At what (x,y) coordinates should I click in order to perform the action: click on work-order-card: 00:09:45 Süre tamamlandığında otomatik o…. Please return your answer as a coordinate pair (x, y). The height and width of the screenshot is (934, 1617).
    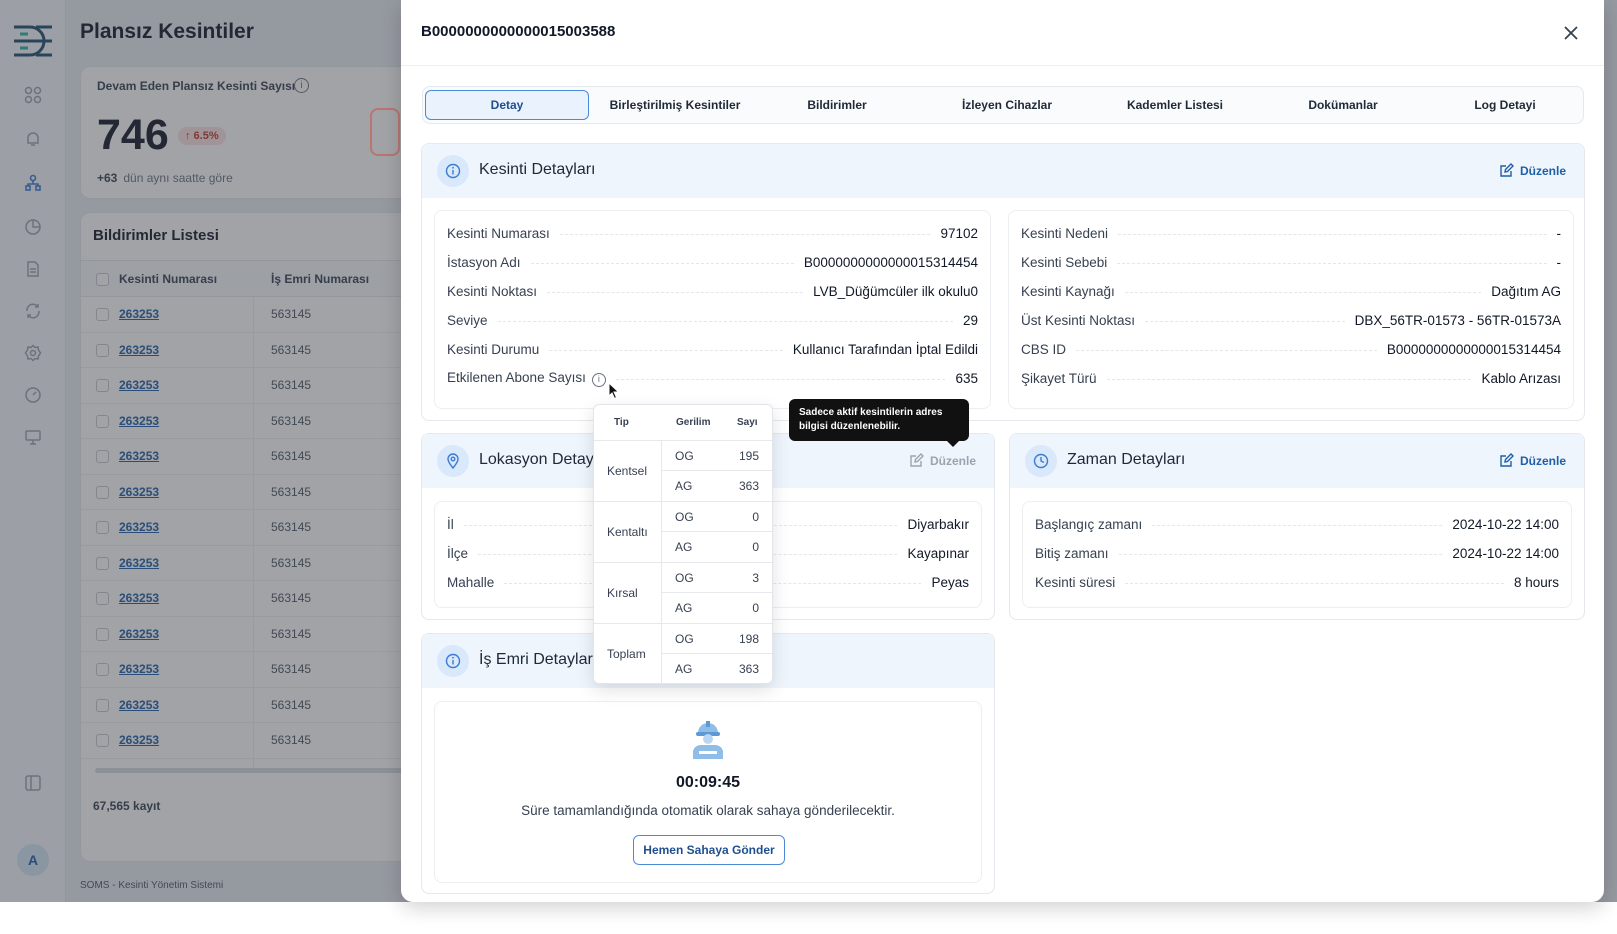
    Looking at the image, I should click on (708, 792).